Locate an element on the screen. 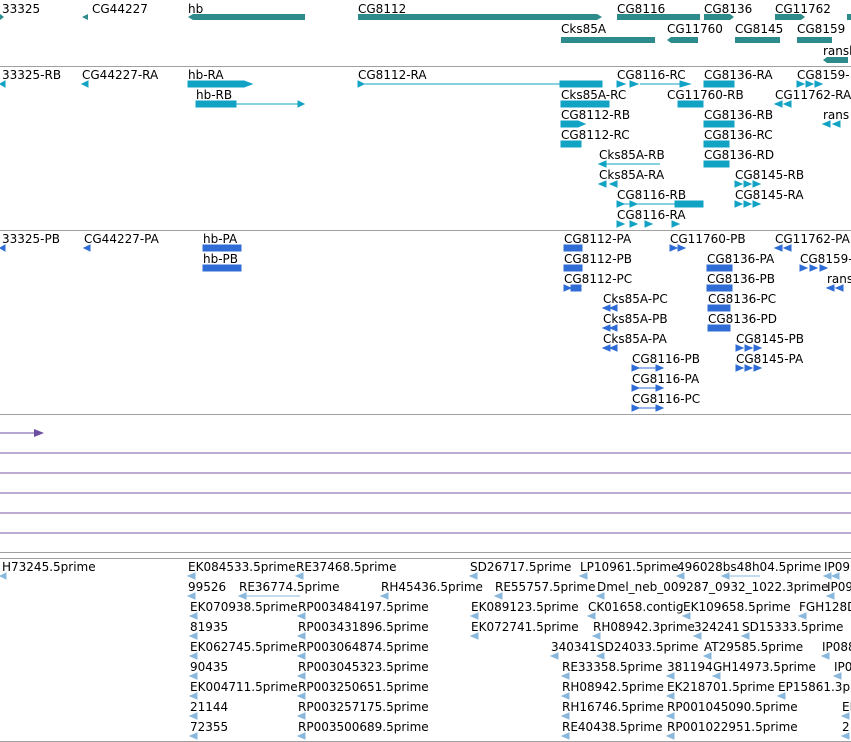 This screenshot has width=851, height=742. signal-glyphs is located at coordinates (425, 481).